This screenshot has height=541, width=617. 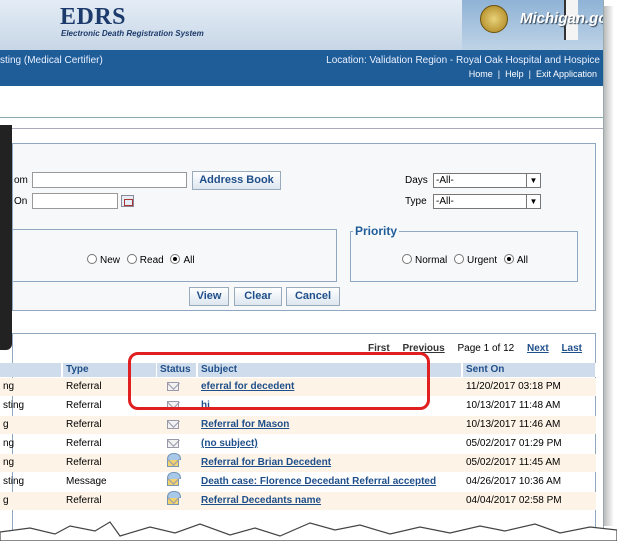 I want to click on cancel-button: Cancel, so click(x=313, y=296).